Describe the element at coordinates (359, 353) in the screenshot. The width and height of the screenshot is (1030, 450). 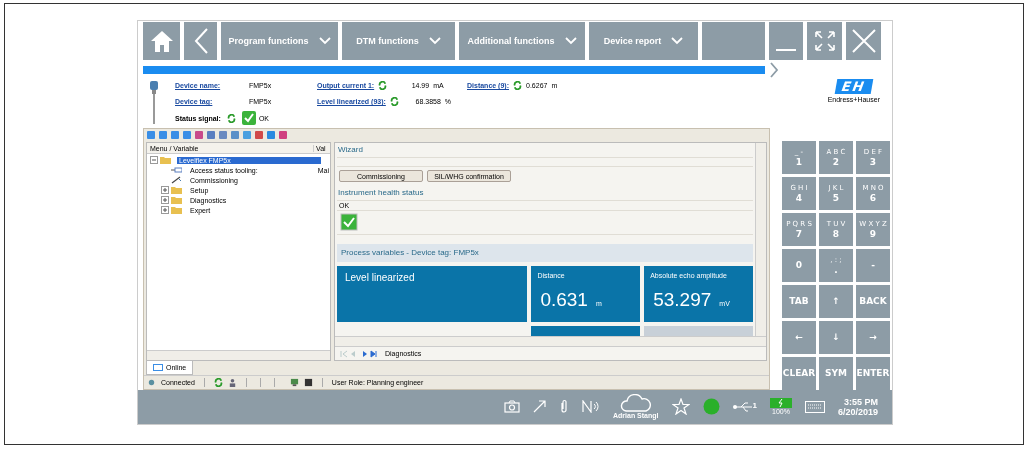
I see `navigation-arrows-icon` at that location.